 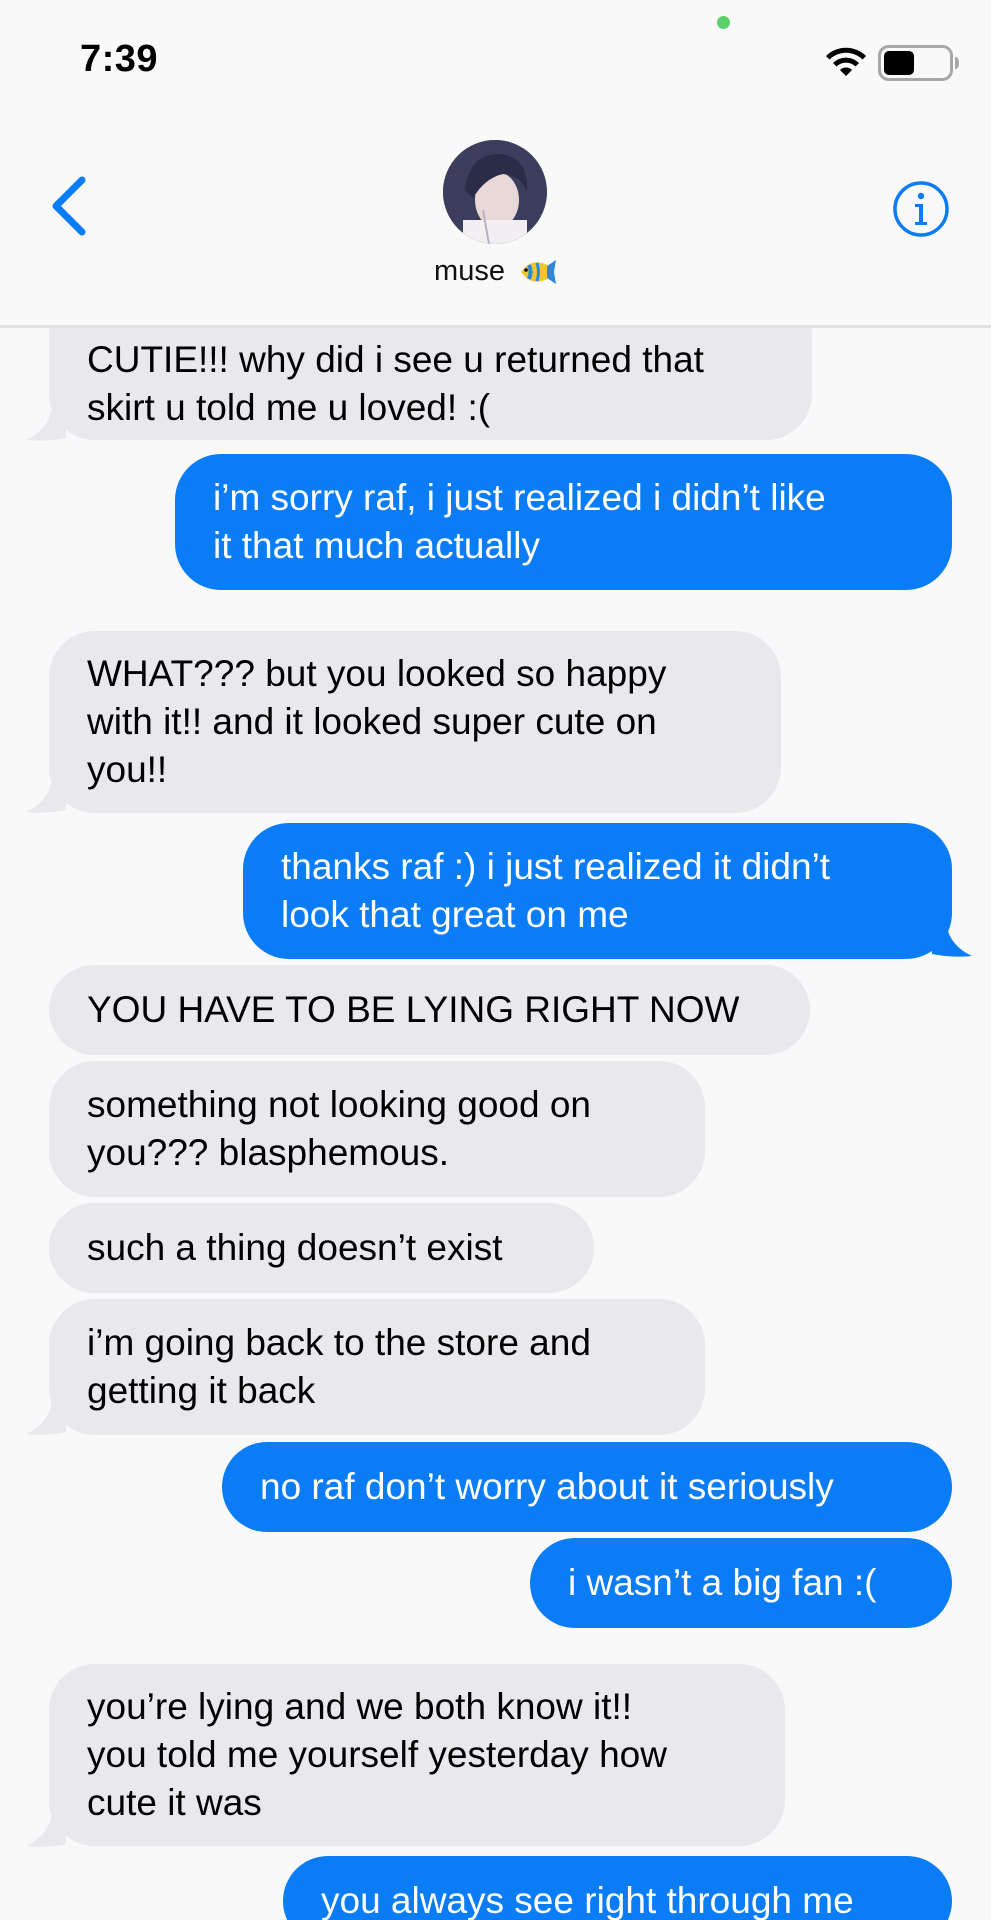 I want to click on tropical-fish-icon, so click(x=538, y=272).